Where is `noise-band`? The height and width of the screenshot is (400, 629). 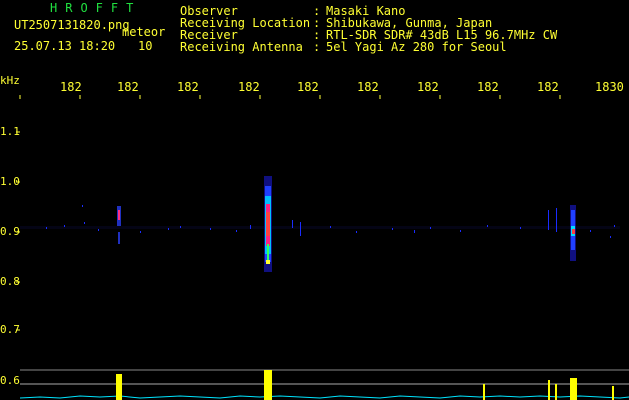 noise-band is located at coordinates (320, 227).